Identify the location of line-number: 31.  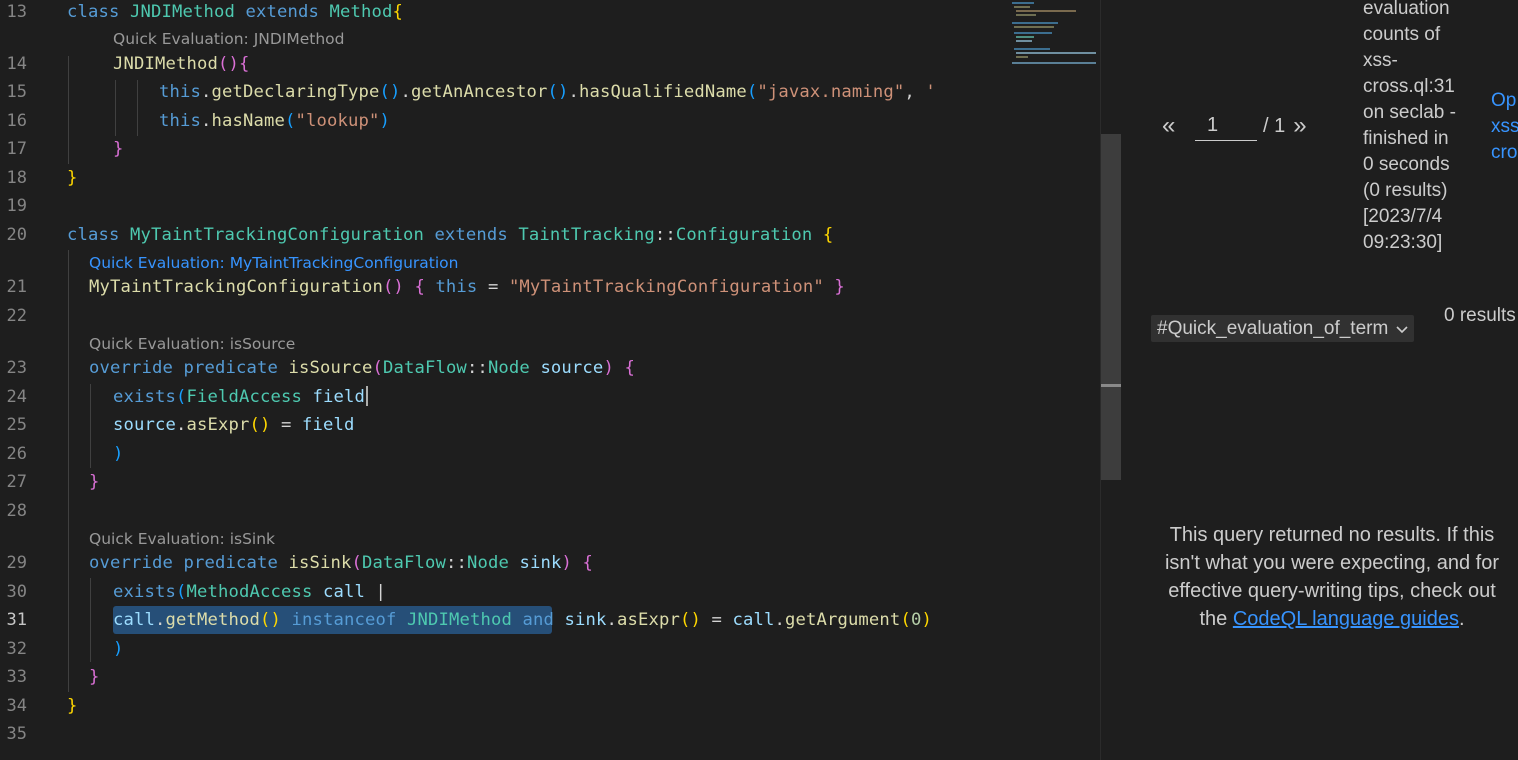
(16, 620).